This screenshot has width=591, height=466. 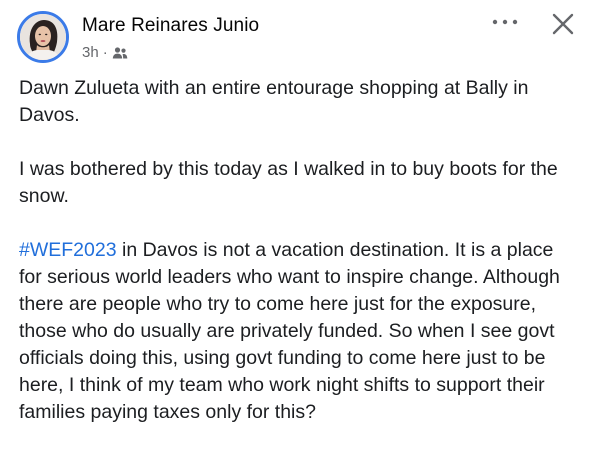 What do you see at coordinates (505, 22) in the screenshot?
I see `more-options-icon` at bounding box center [505, 22].